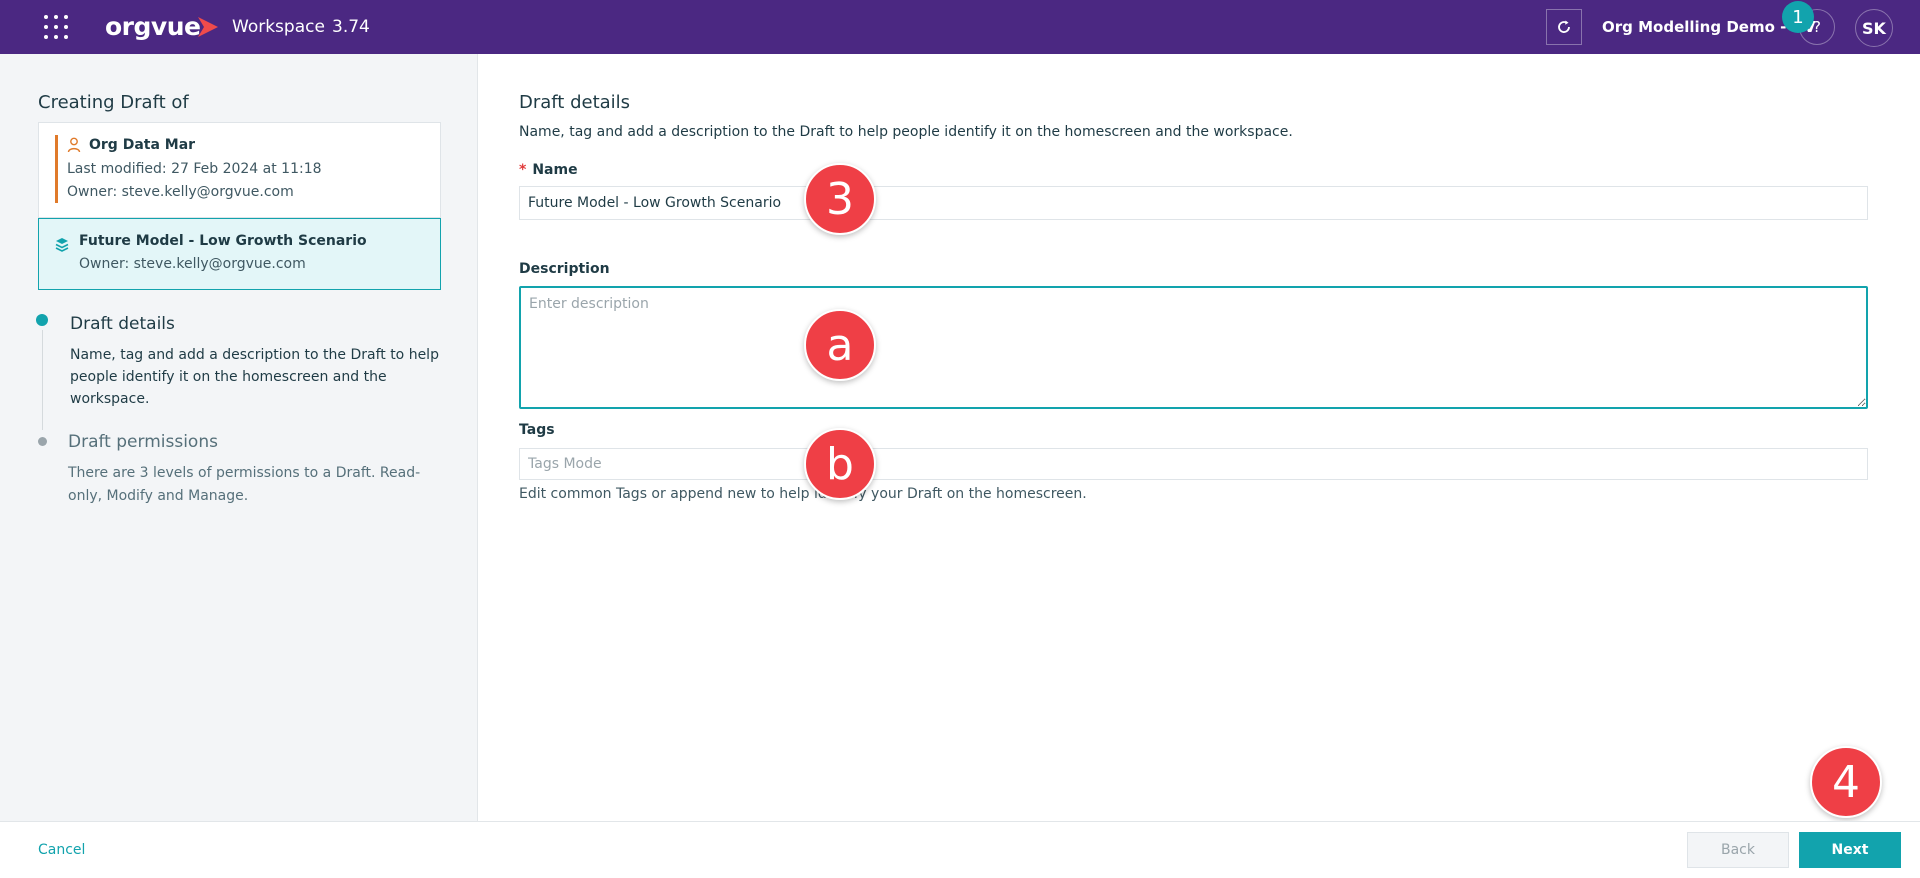 The width and height of the screenshot is (1920, 878). What do you see at coordinates (192, 264) in the screenshot?
I see `draft-owner: Owner: steve.kelly@orgvue.com` at bounding box center [192, 264].